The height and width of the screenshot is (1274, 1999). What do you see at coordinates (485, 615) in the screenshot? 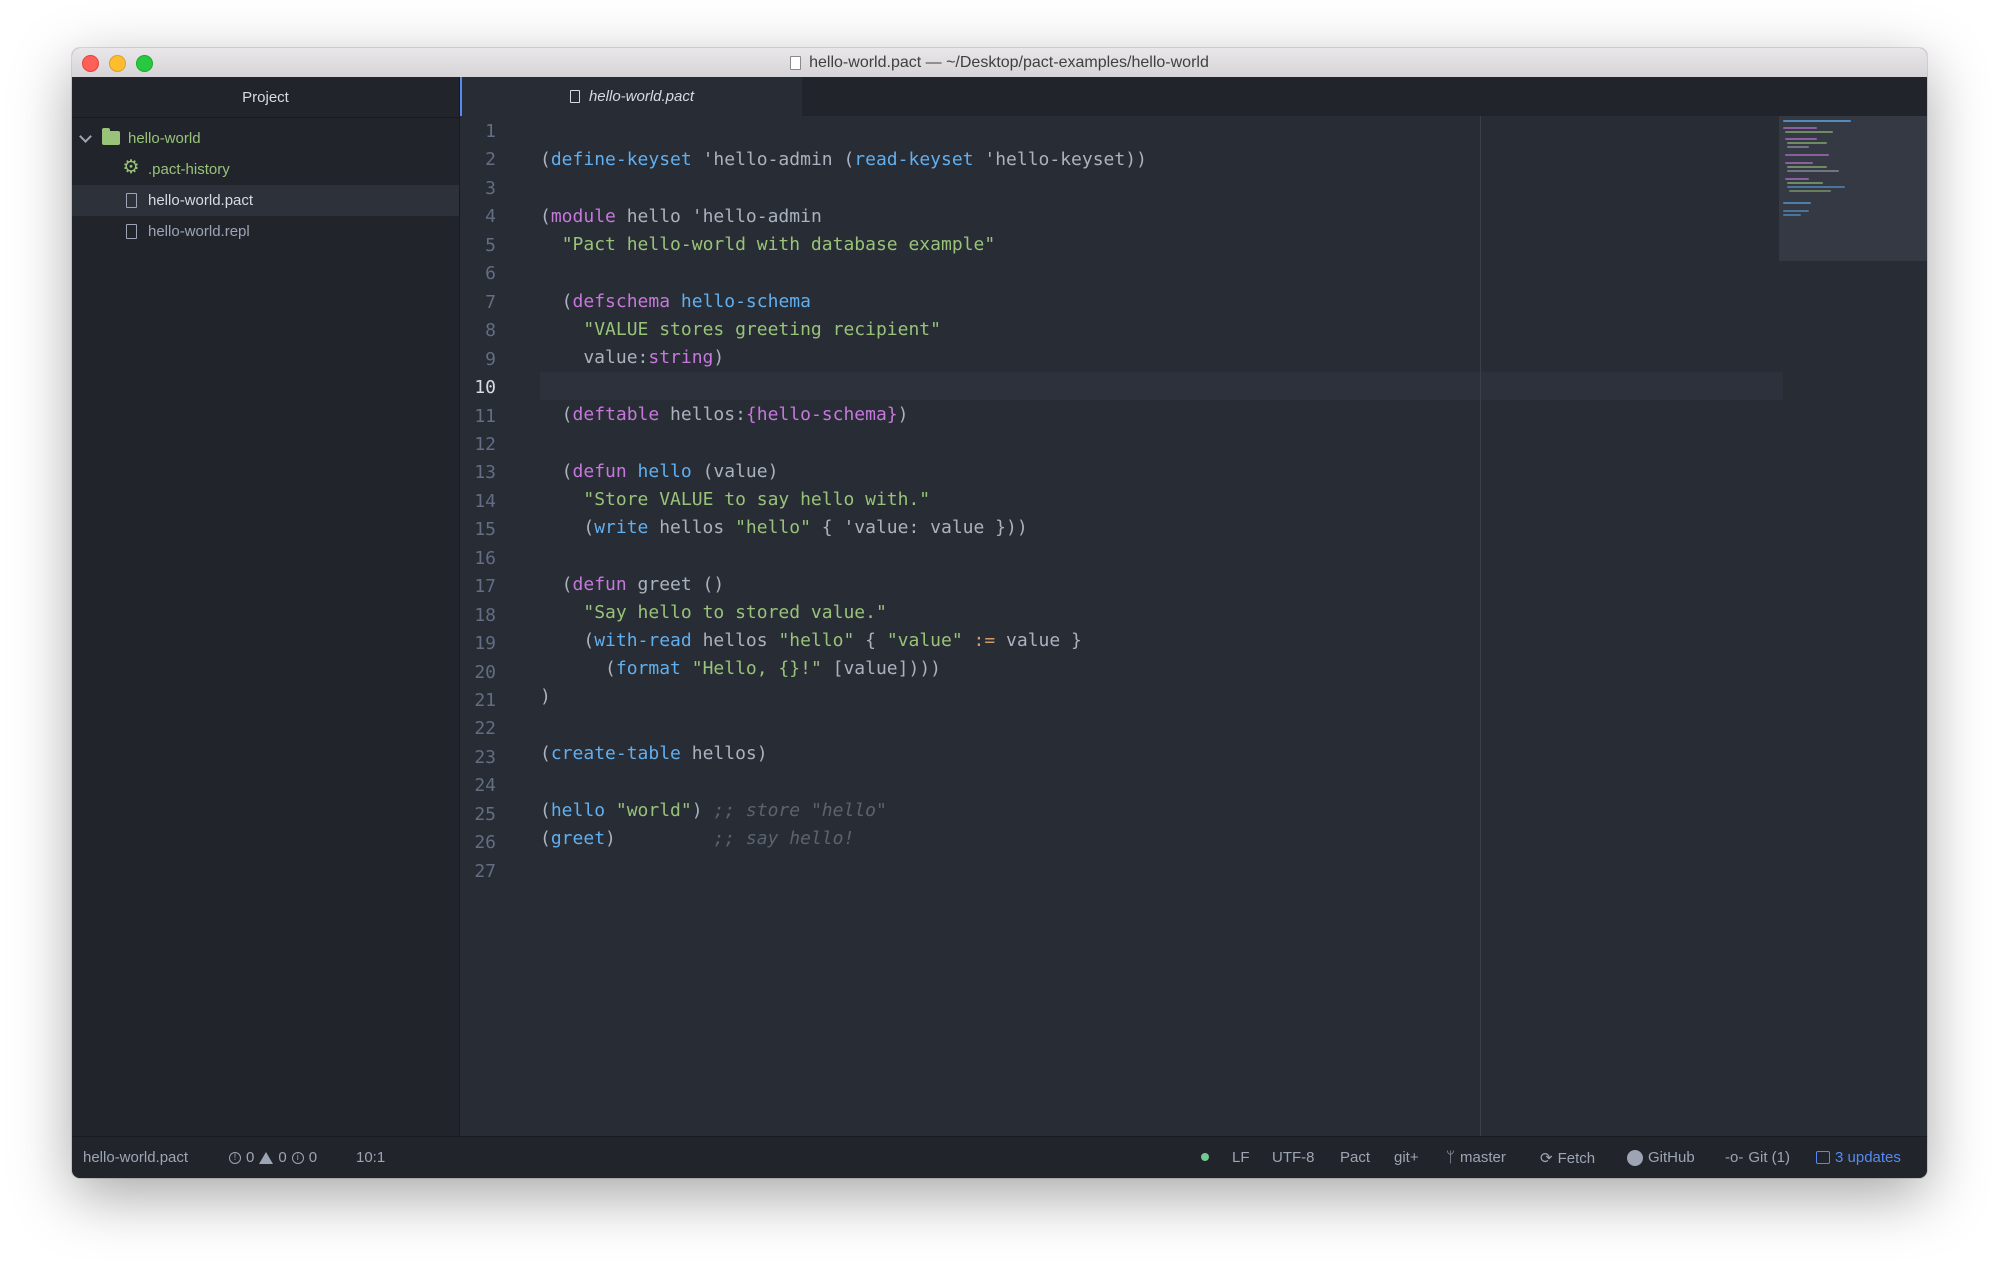
I see `line-number: 18` at bounding box center [485, 615].